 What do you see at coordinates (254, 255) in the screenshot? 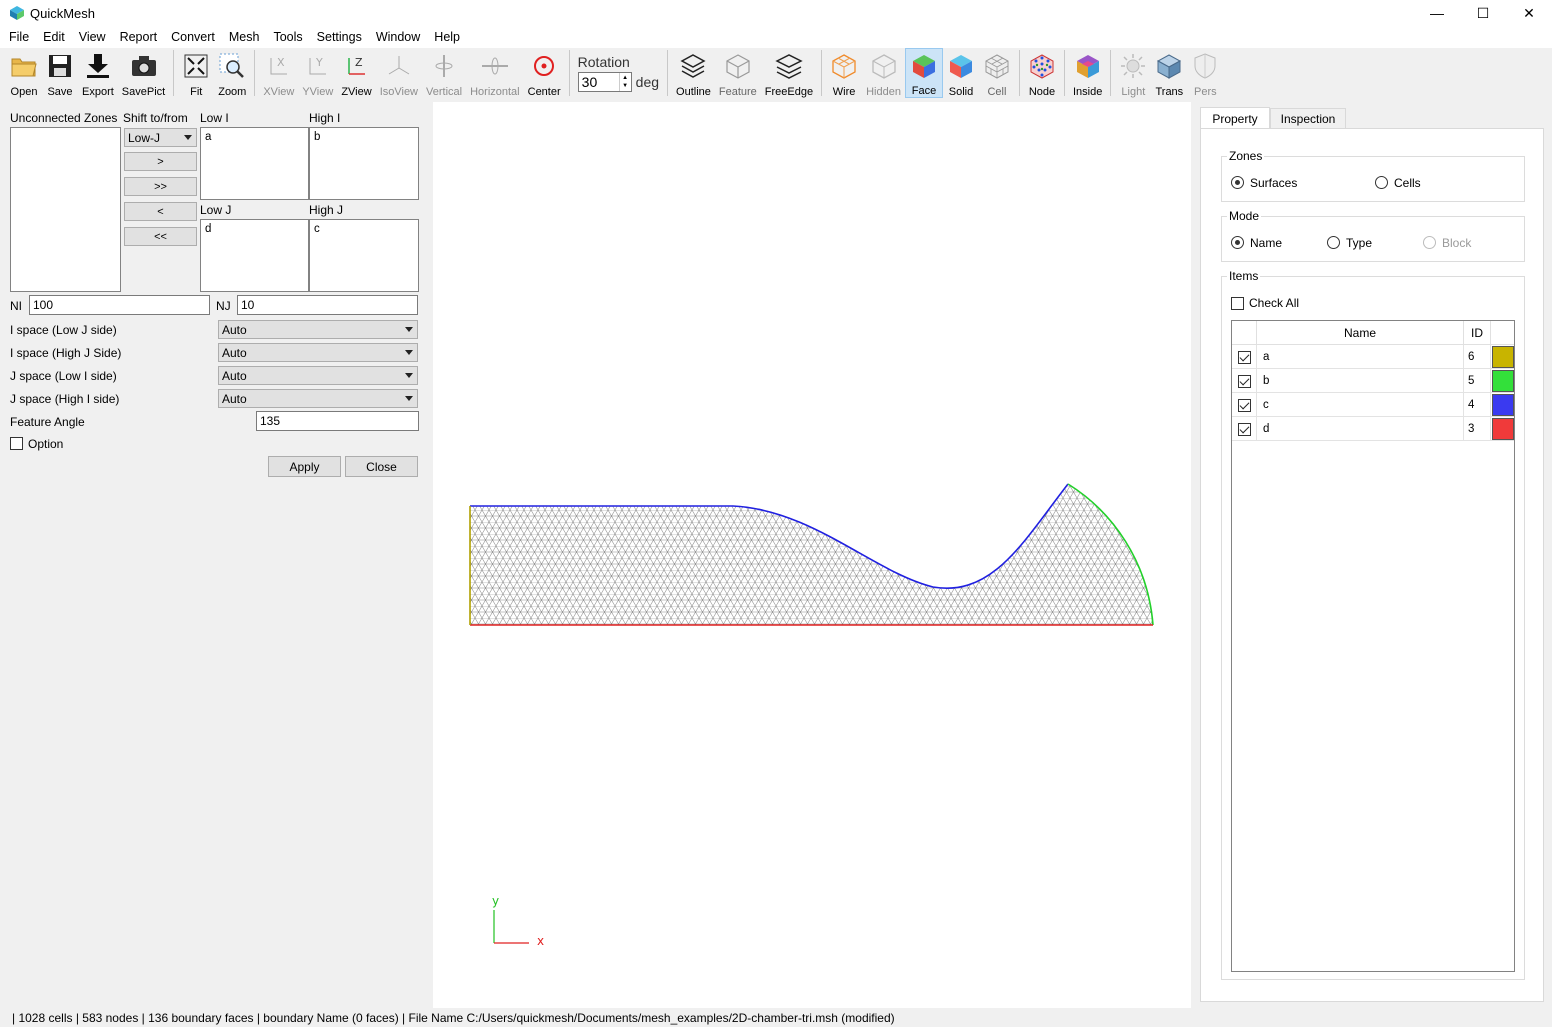
I see `low-j-list: d` at bounding box center [254, 255].